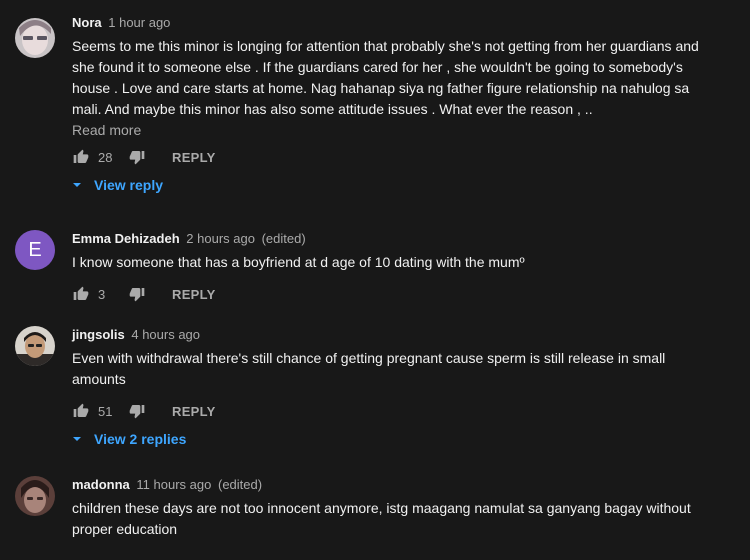 This screenshot has width=750, height=560. I want to click on comment-header: madonna 11 hours ago (edited), so click(396, 485).